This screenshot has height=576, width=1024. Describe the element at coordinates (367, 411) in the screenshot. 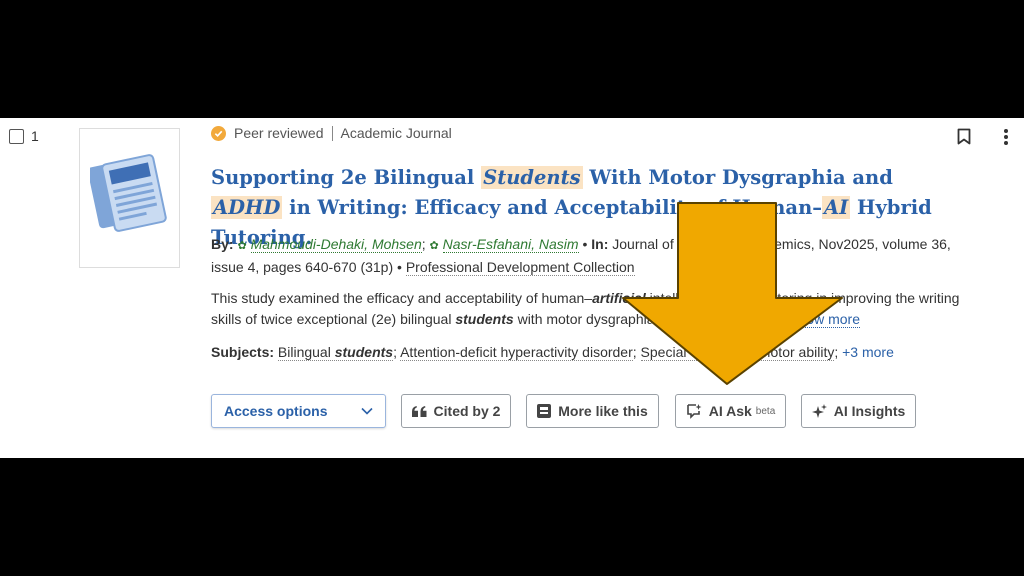

I see `chevron-down-icon` at that location.